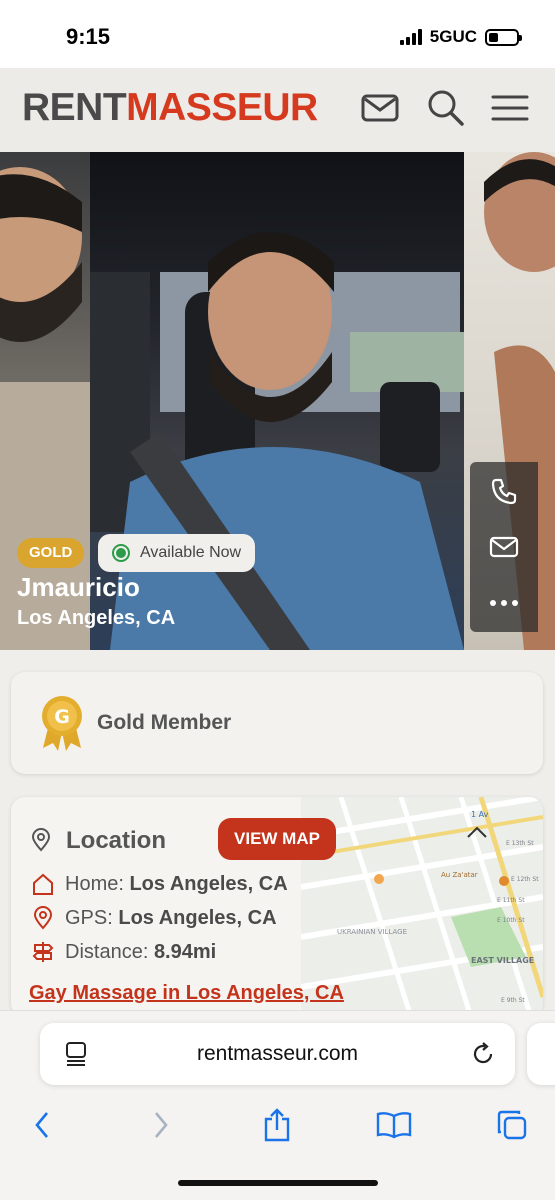  Describe the element at coordinates (185, 951) in the screenshot. I see `distance-value: 8.94mi` at that location.